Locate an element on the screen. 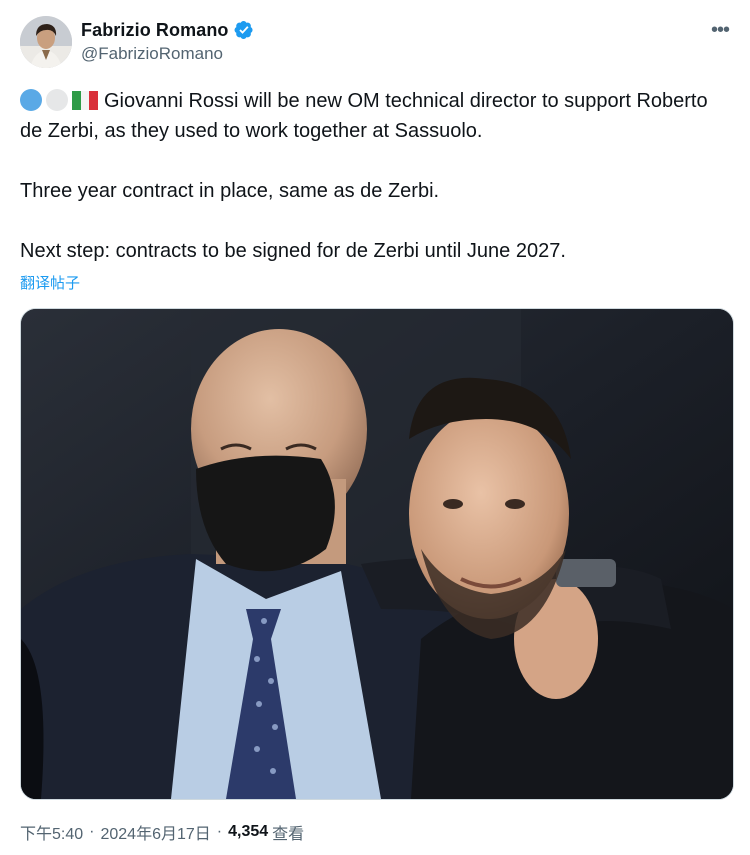  blue-circle-emoji is located at coordinates (31, 100).